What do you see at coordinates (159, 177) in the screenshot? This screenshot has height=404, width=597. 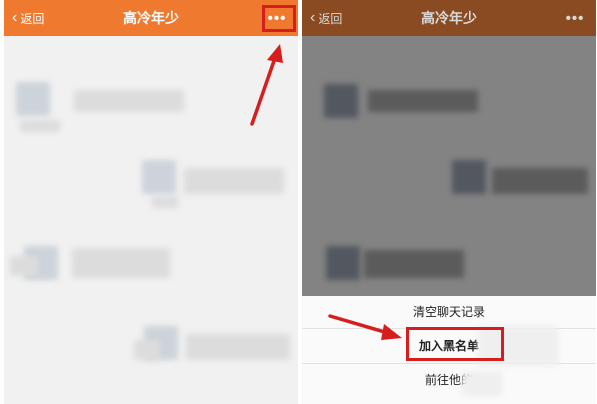 I see `avatar` at bounding box center [159, 177].